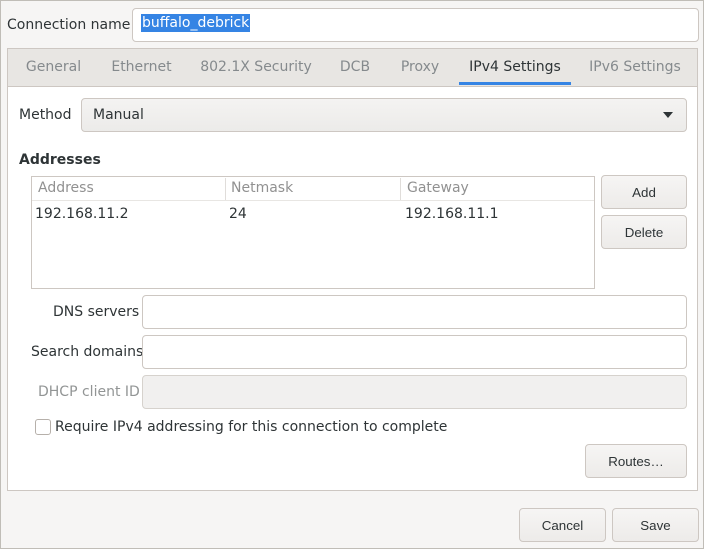 Image resolution: width=704 pixels, height=549 pixels. Describe the element at coordinates (644, 232) in the screenshot. I see `delete-address-button: Delete` at that location.